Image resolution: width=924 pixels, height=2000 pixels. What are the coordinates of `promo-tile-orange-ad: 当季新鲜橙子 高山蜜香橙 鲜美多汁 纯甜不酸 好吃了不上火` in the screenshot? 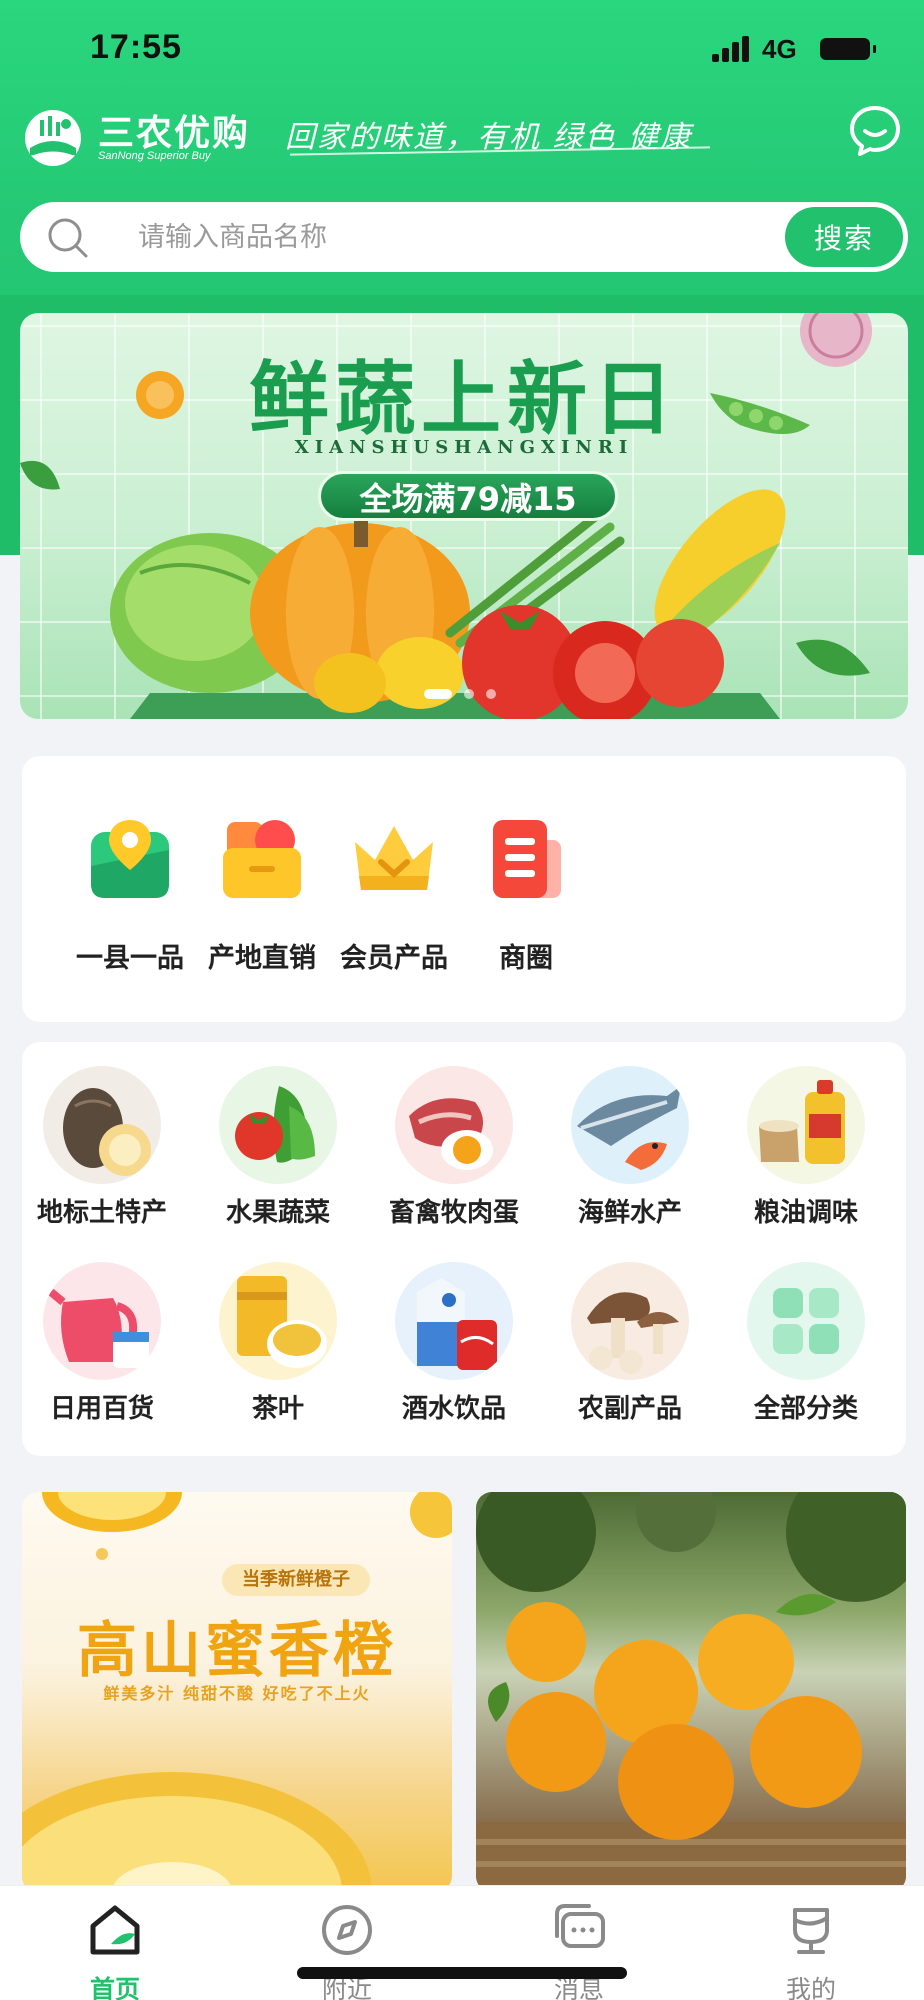 It's located at (237, 1692).